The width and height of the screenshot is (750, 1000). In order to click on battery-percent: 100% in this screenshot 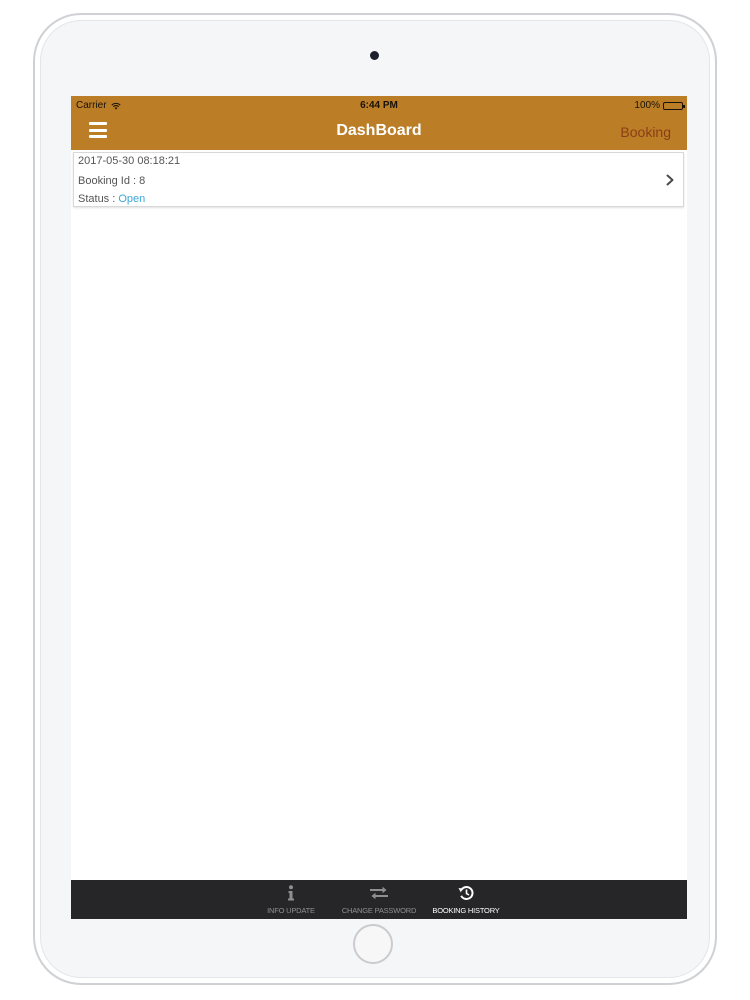, I will do `click(647, 105)`.